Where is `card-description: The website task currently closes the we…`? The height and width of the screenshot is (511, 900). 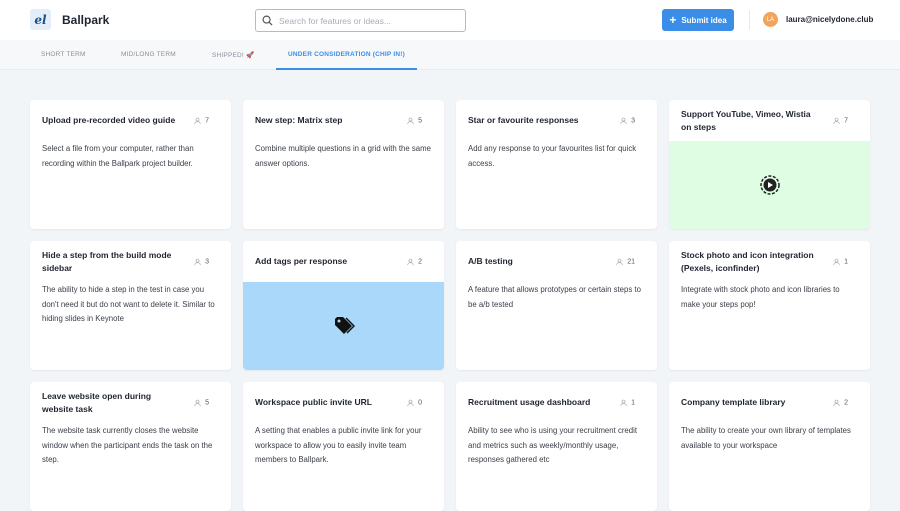 card-description: The website task currently closes the we… is located at coordinates (127, 445).